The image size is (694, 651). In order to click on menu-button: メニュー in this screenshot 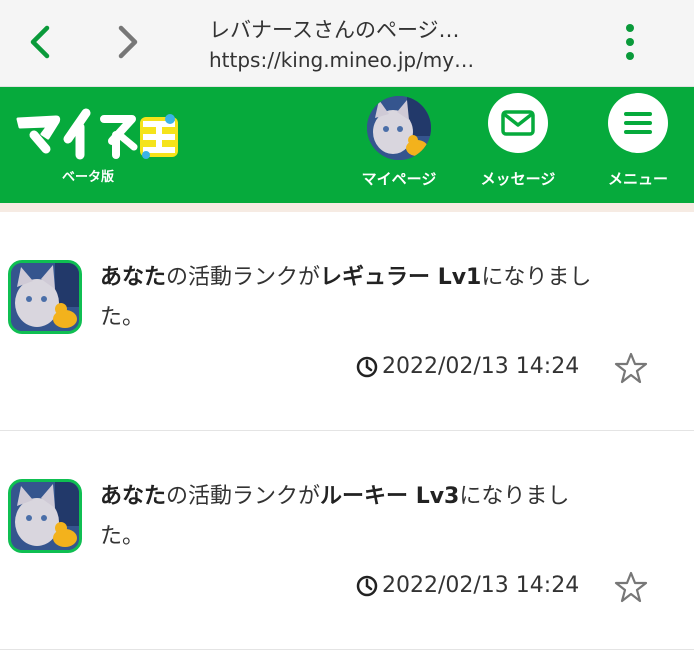, I will do `click(638, 143)`.